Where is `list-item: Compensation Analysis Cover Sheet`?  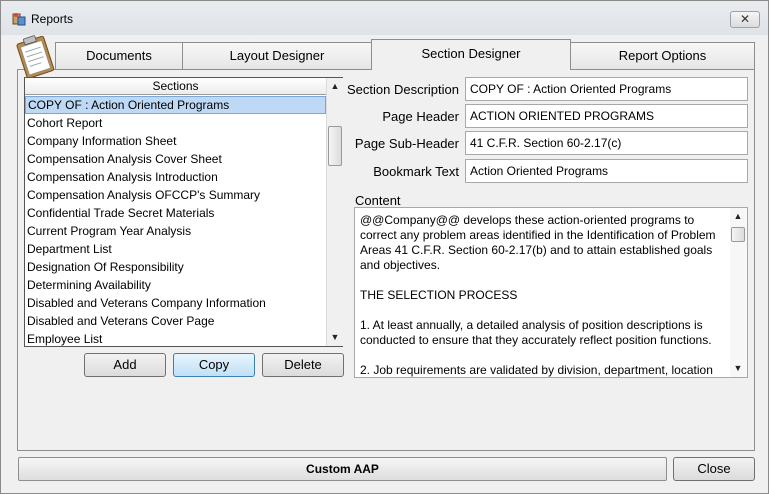
list-item: Compensation Analysis Cover Sheet is located at coordinates (175, 159).